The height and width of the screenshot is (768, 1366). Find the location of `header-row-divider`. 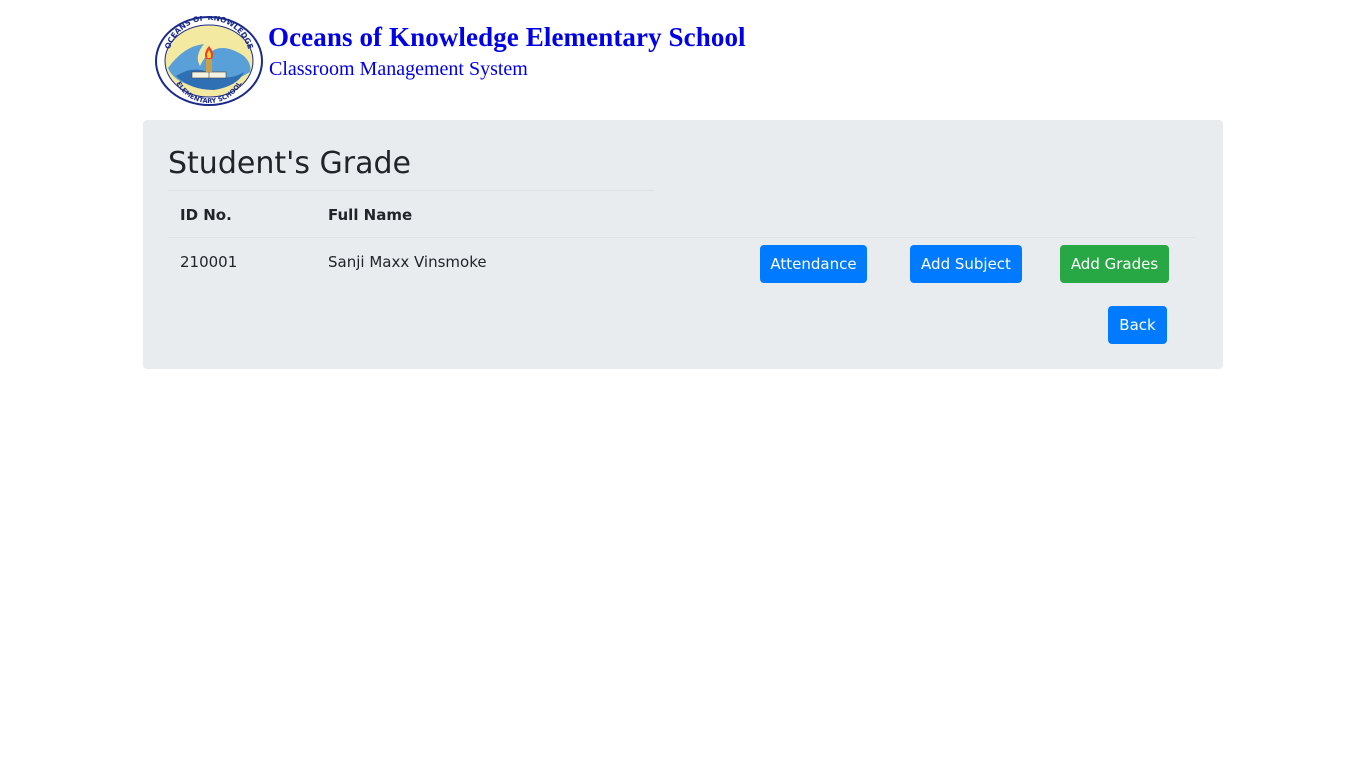

header-row-divider is located at coordinates (682, 237).